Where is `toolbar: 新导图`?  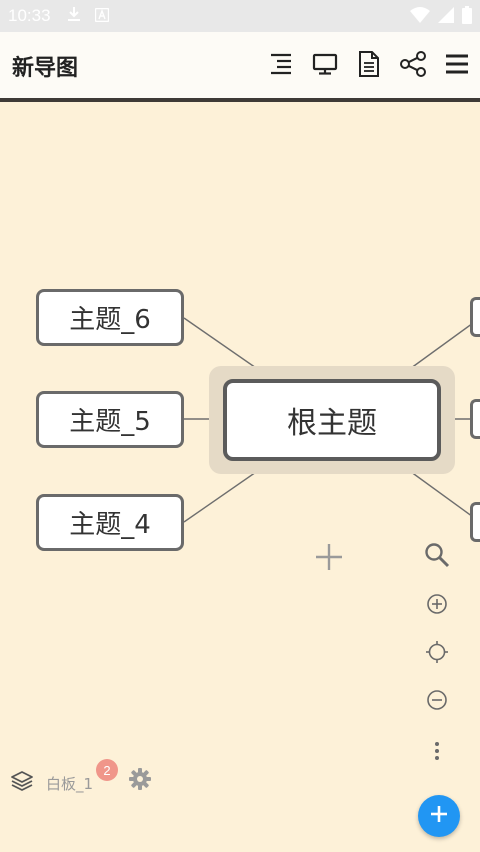
toolbar: 新导图 is located at coordinates (240, 66).